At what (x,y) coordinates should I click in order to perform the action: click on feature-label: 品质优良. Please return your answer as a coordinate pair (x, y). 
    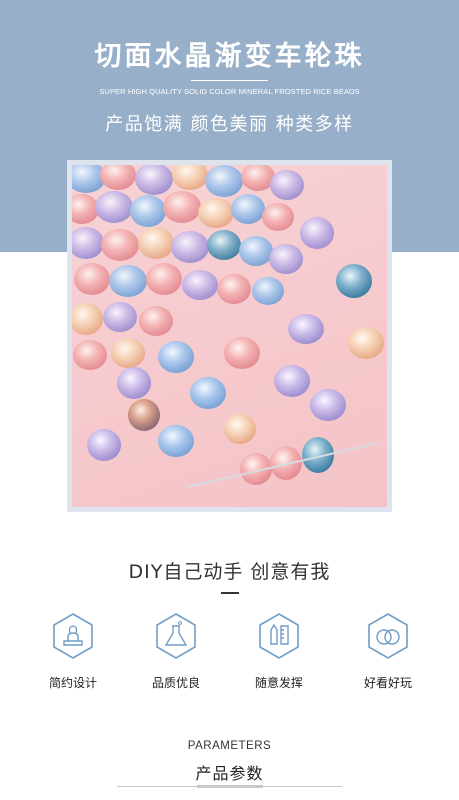
    Looking at the image, I should click on (175, 683).